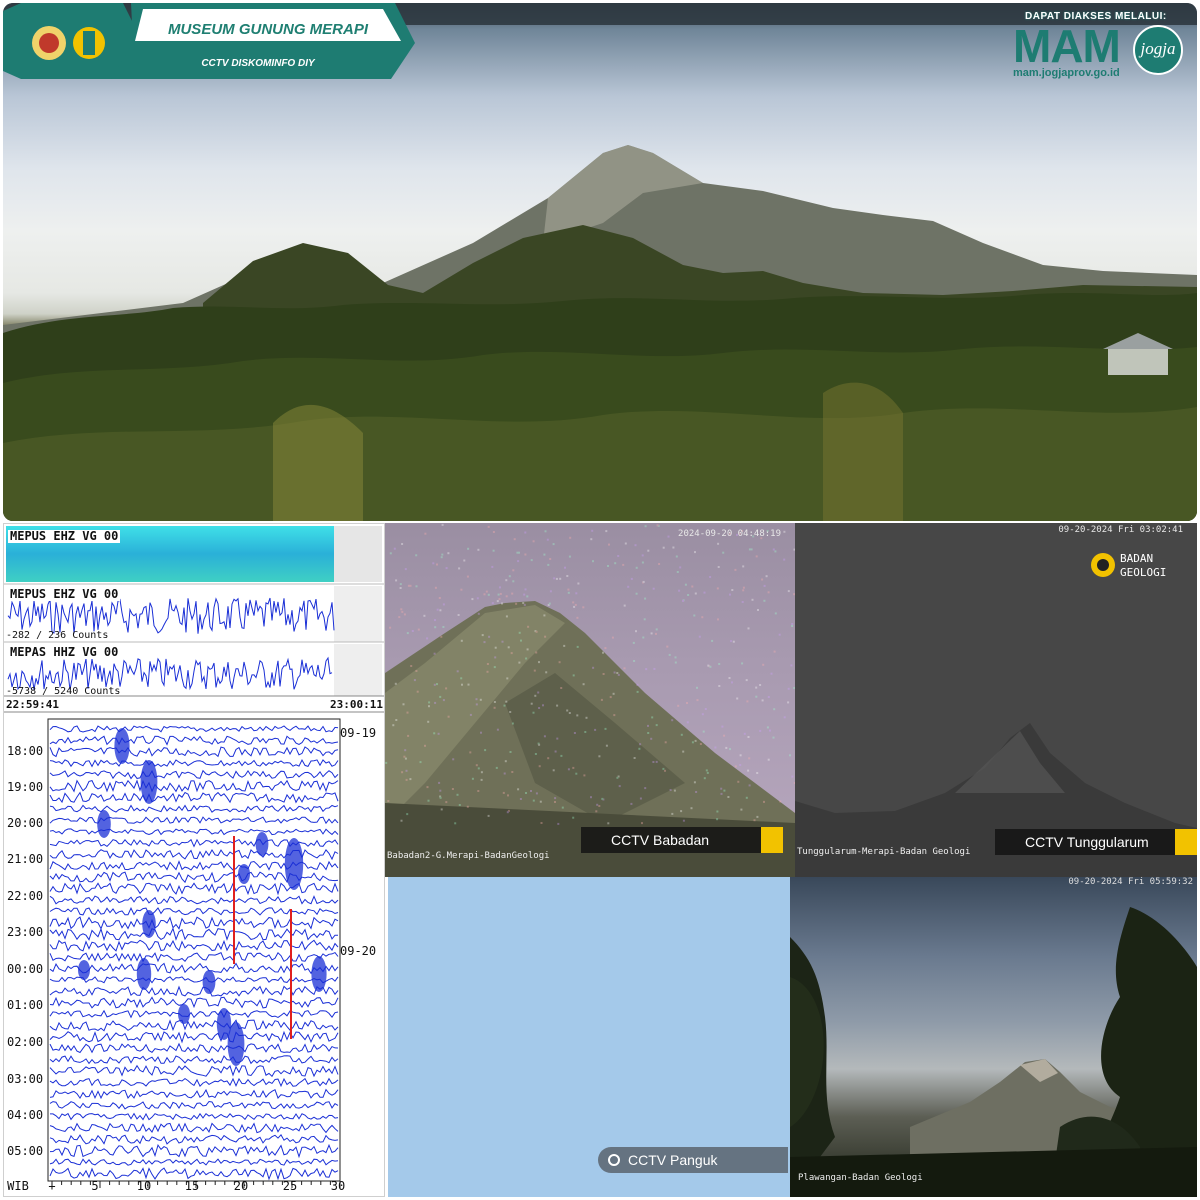 The width and height of the screenshot is (1200, 1200). Describe the element at coordinates (64, 536) in the screenshot. I see `trace-label: MEPUS EHZ VG 00` at that location.